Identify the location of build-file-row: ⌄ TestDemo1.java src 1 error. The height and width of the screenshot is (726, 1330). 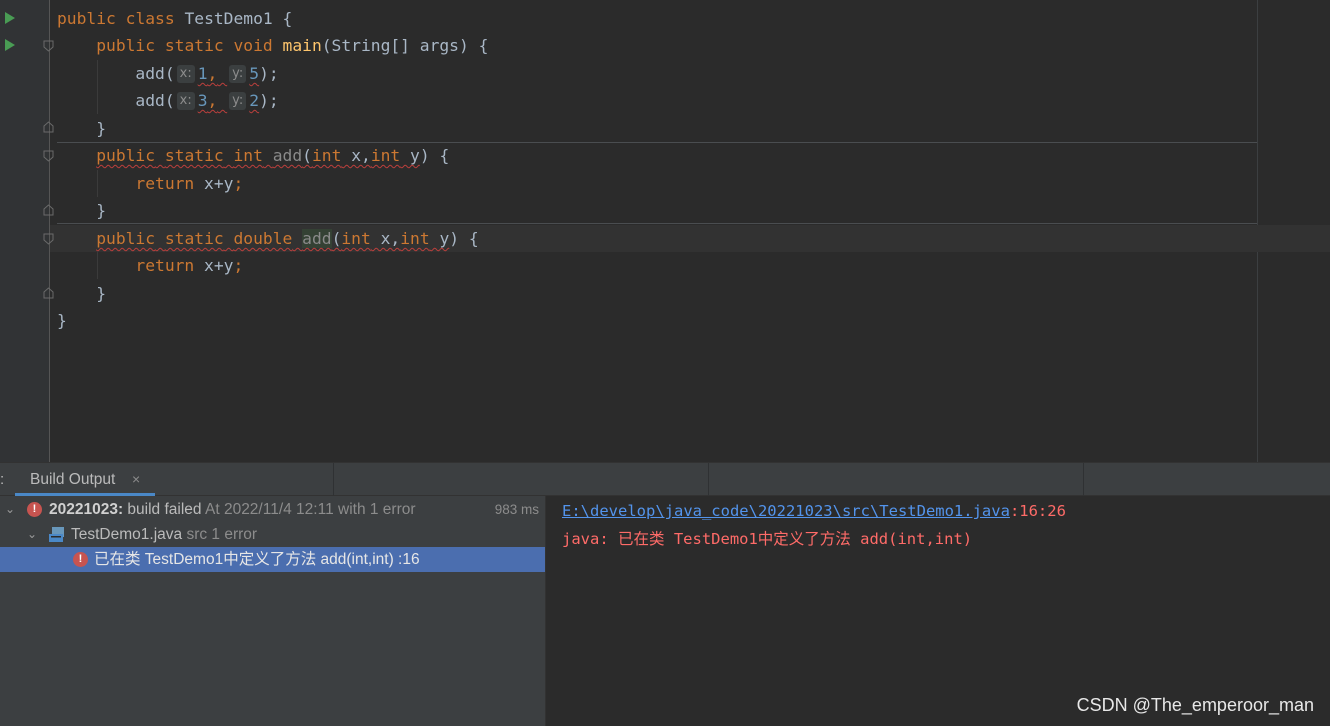
(272, 534).